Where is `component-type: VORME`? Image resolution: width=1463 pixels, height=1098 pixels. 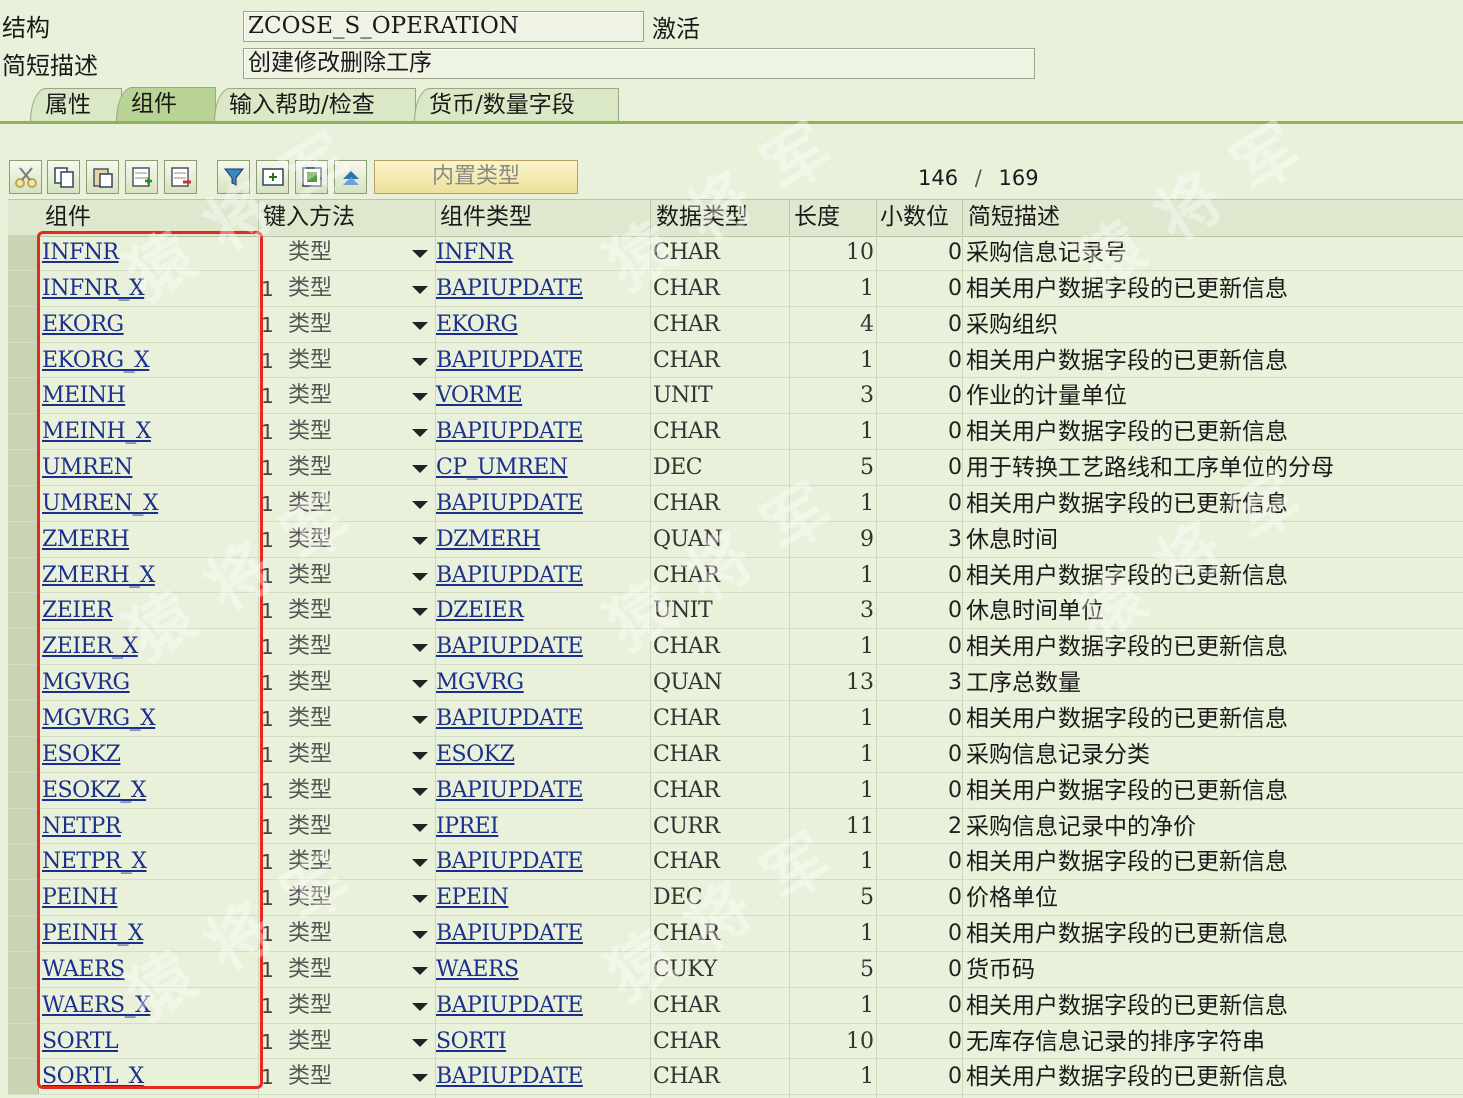 component-type: VORME is located at coordinates (479, 395).